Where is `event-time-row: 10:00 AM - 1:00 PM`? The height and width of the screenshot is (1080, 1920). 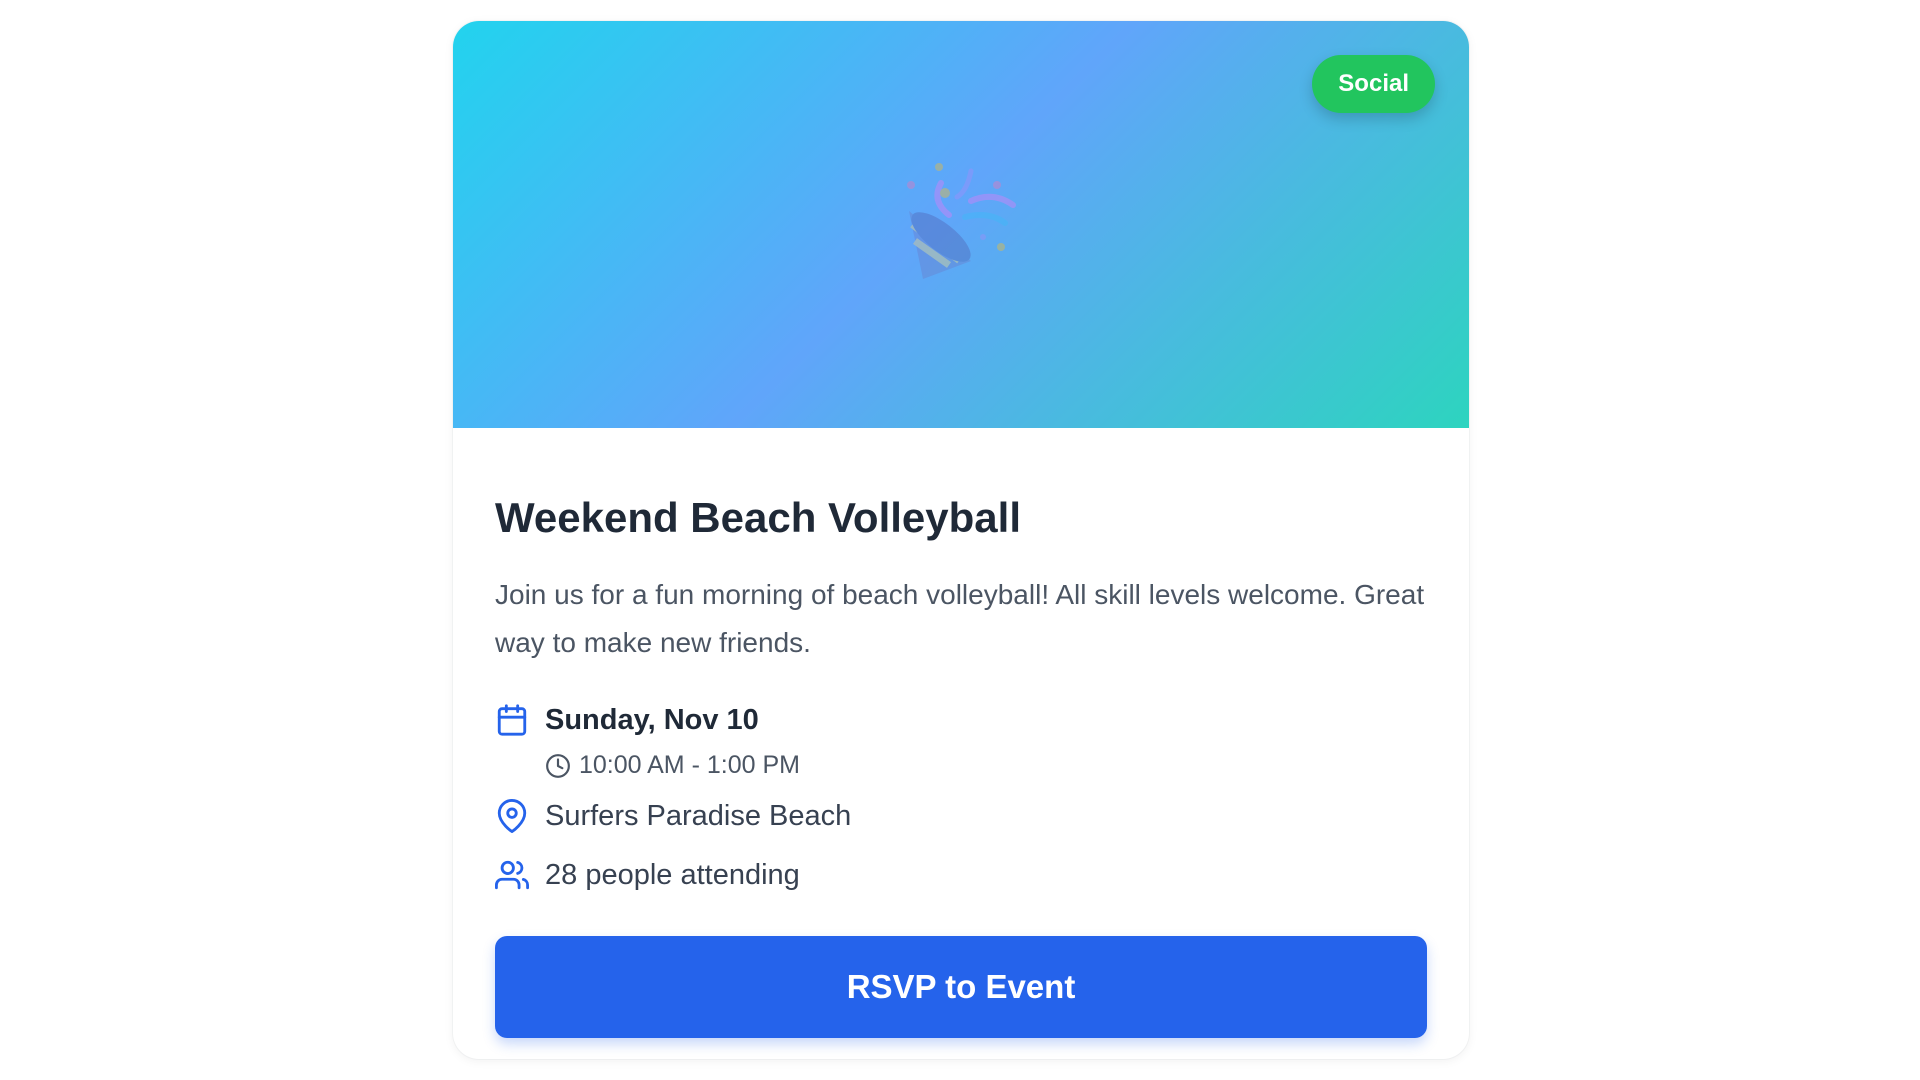
event-time-row: 10:00 AM - 1:00 PM is located at coordinates (672, 765).